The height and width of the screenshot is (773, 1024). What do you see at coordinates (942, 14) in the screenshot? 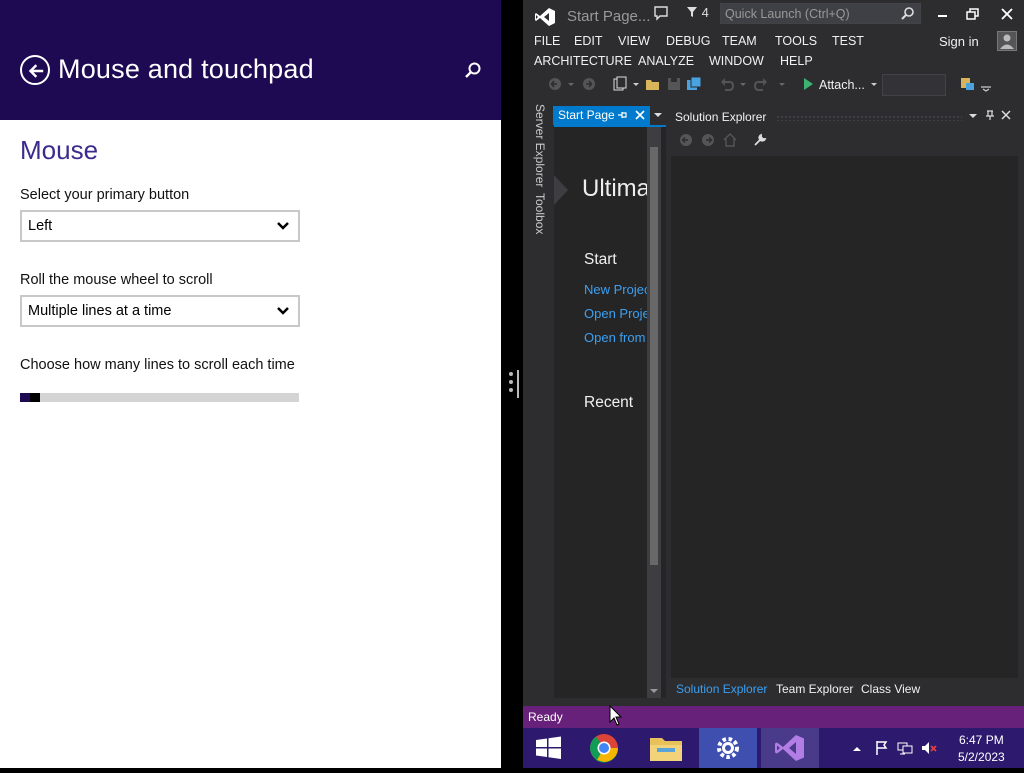
I see `minimize-icon` at bounding box center [942, 14].